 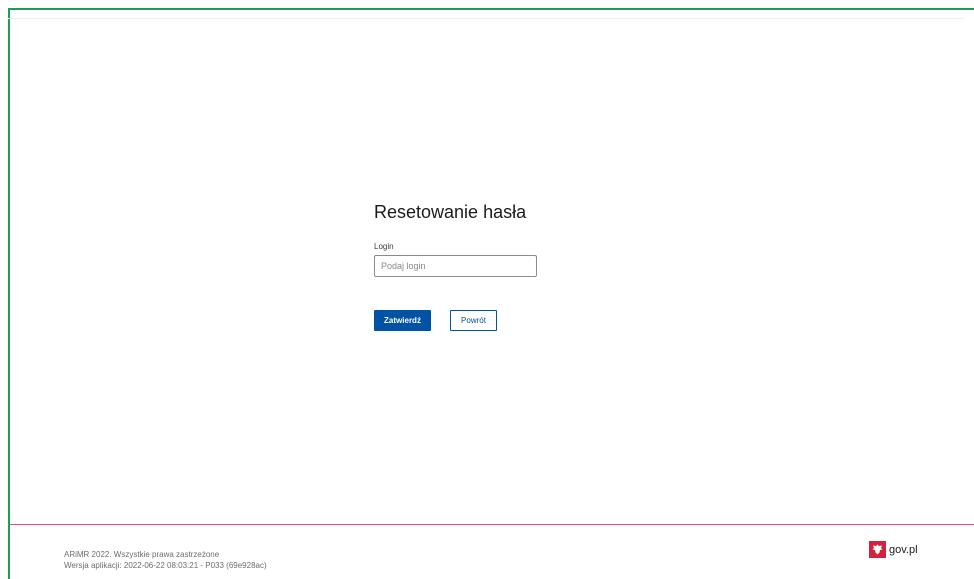 What do you see at coordinates (486, 14) in the screenshot?
I see `top-bar` at bounding box center [486, 14].